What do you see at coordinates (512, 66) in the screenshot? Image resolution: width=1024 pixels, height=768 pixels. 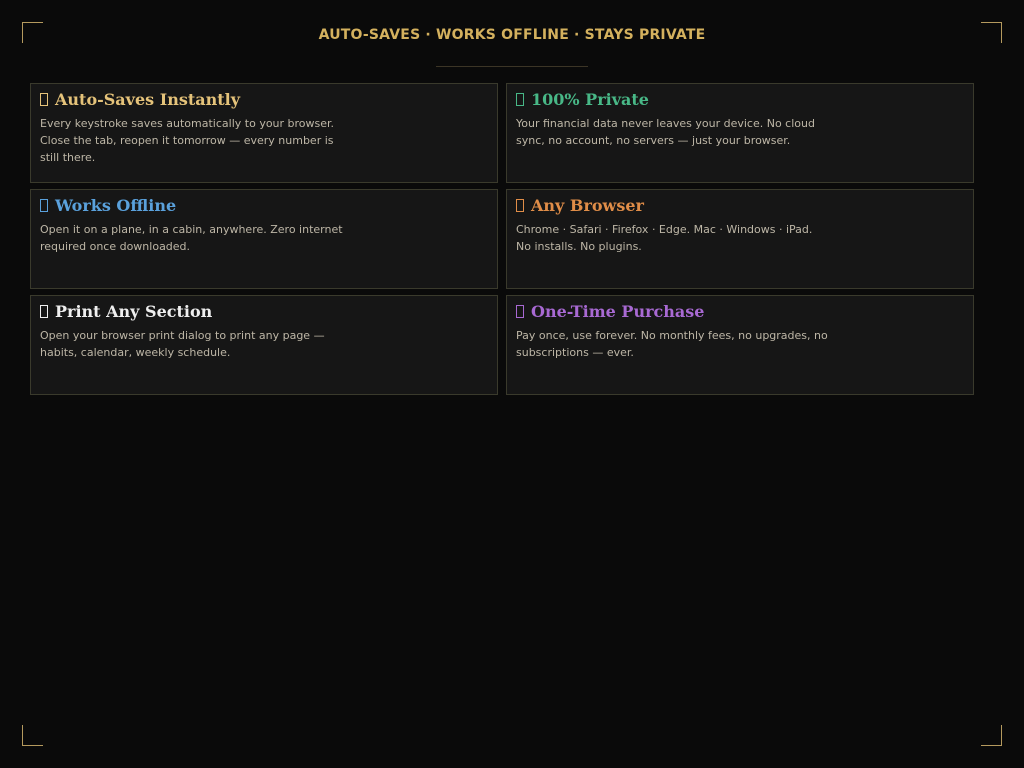 I see `heading-divider` at bounding box center [512, 66].